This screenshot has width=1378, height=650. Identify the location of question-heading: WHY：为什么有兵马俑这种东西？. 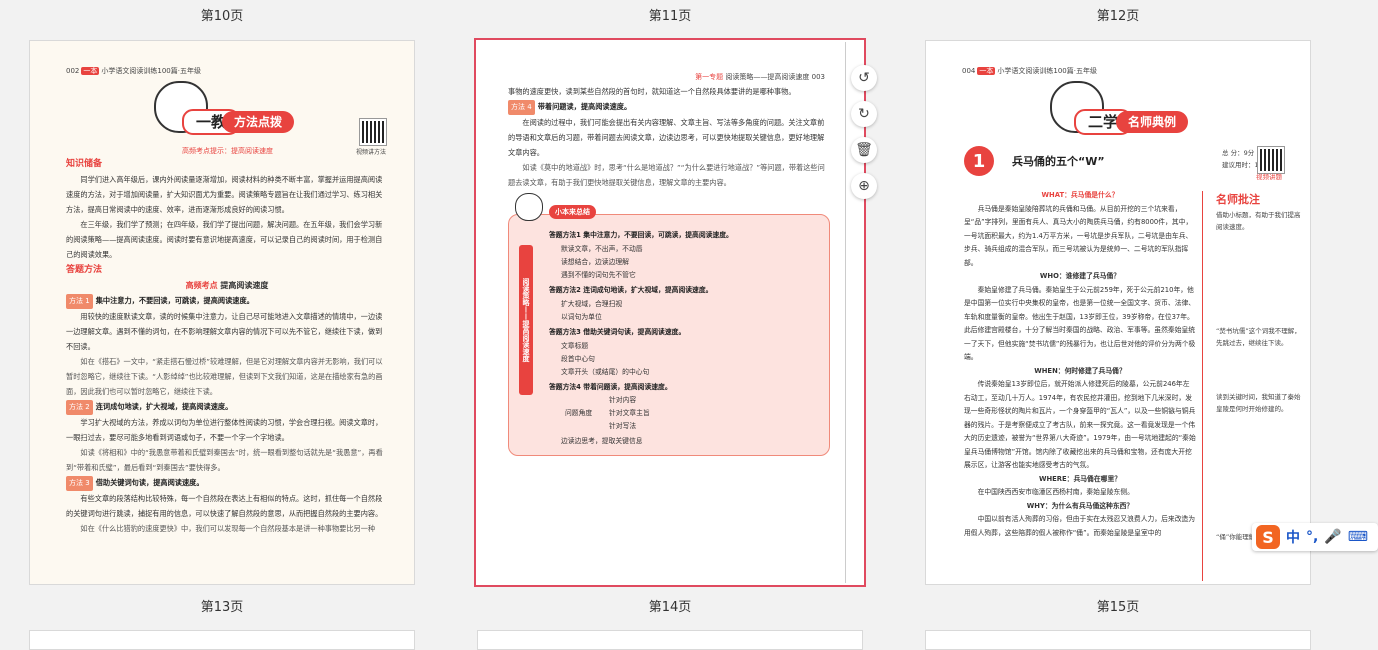
(1080, 505).